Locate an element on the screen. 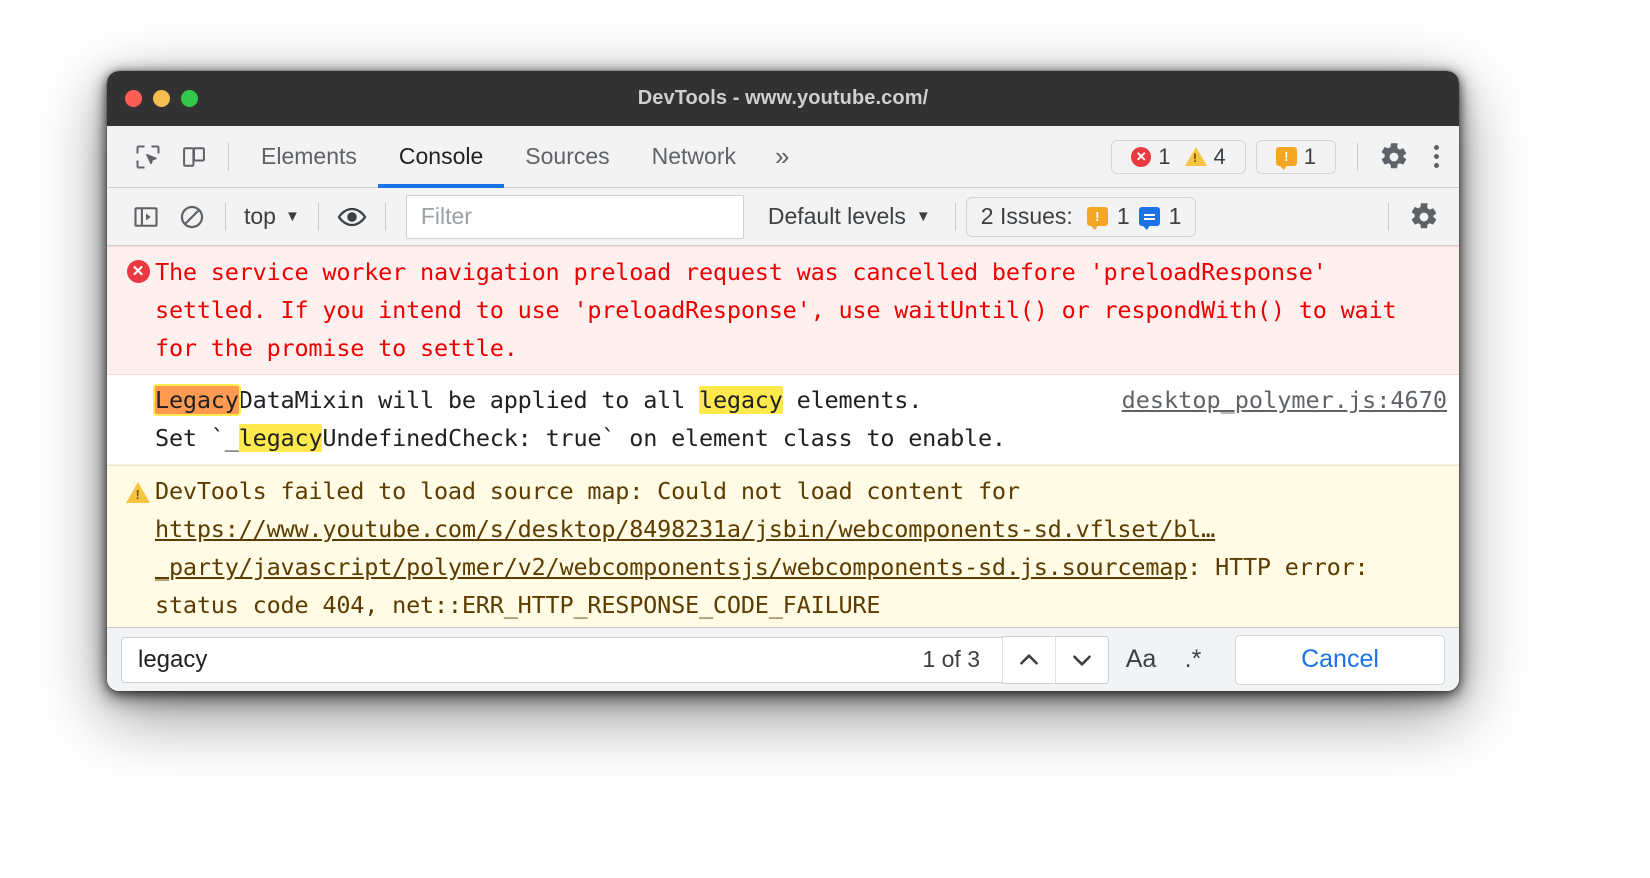 The image size is (1650, 878). regex-label: .* is located at coordinates (1193, 659).